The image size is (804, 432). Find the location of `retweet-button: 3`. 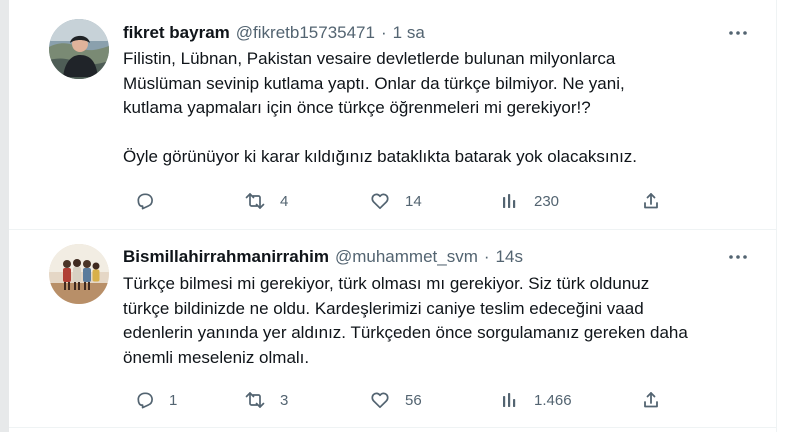

retweet-button: 3 is located at coordinates (266, 400).